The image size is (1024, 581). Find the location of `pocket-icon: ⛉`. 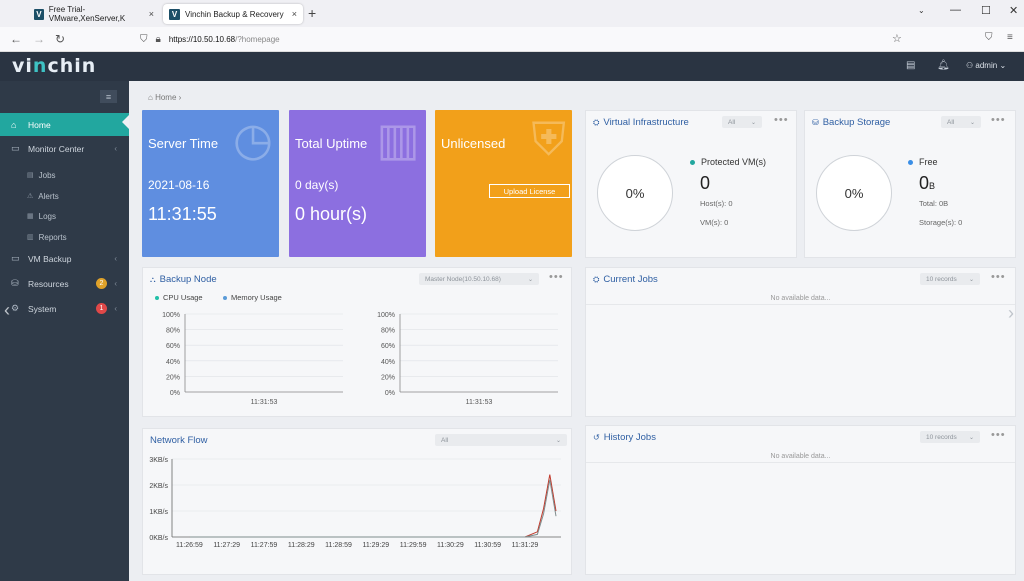

pocket-icon: ⛉ is located at coordinates (989, 37).